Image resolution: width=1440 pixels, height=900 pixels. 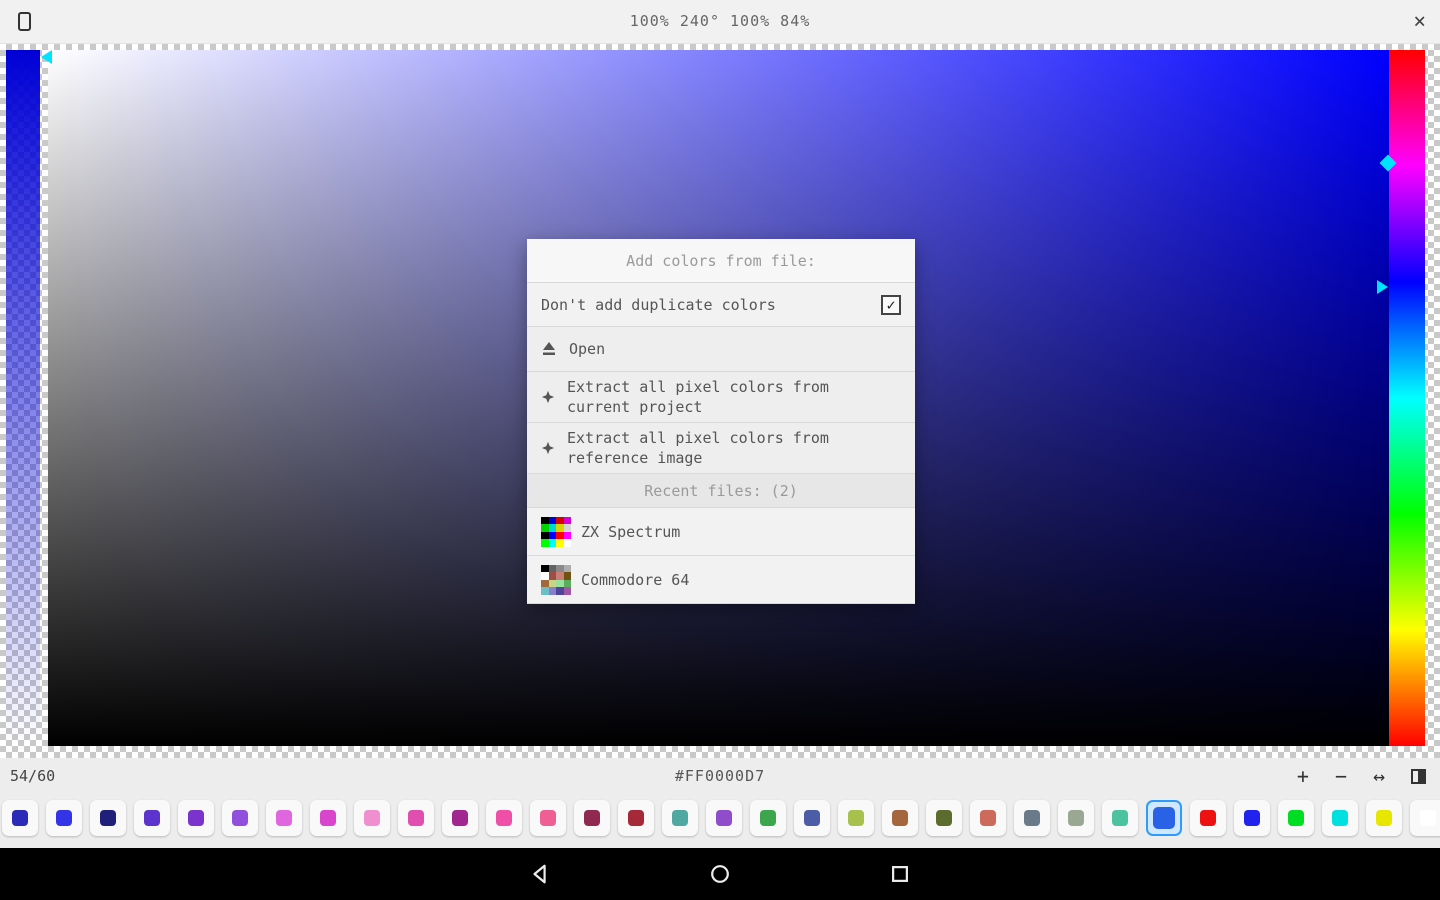 What do you see at coordinates (556, 579) in the screenshot?
I see `commodore-64-palette-thumbnail` at bounding box center [556, 579].